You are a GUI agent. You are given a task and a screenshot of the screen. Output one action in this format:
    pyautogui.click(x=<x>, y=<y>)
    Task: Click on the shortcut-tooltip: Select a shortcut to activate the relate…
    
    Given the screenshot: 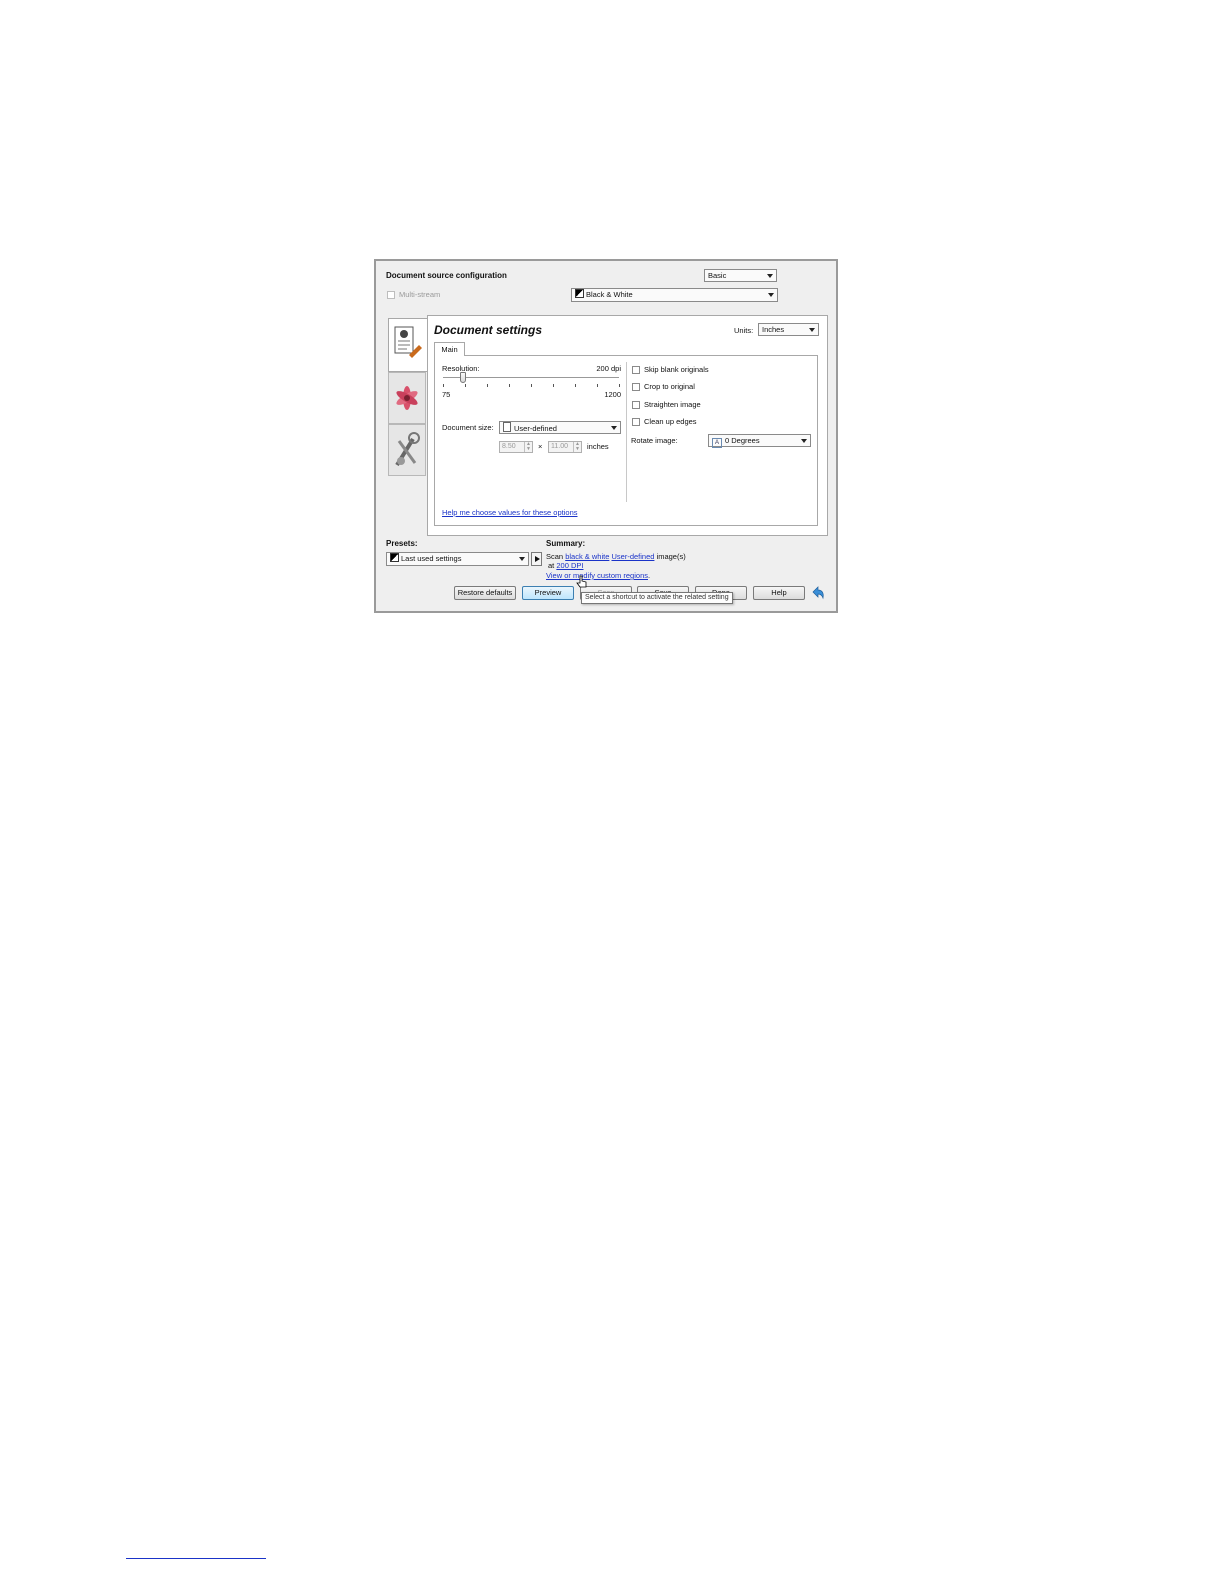 What is the action you would take?
    pyautogui.click(x=657, y=598)
    